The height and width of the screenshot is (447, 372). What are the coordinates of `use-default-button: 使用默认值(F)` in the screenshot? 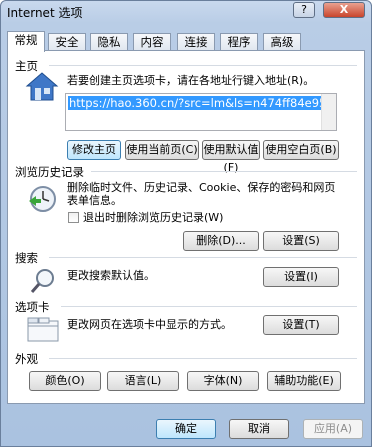 It's located at (231, 157).